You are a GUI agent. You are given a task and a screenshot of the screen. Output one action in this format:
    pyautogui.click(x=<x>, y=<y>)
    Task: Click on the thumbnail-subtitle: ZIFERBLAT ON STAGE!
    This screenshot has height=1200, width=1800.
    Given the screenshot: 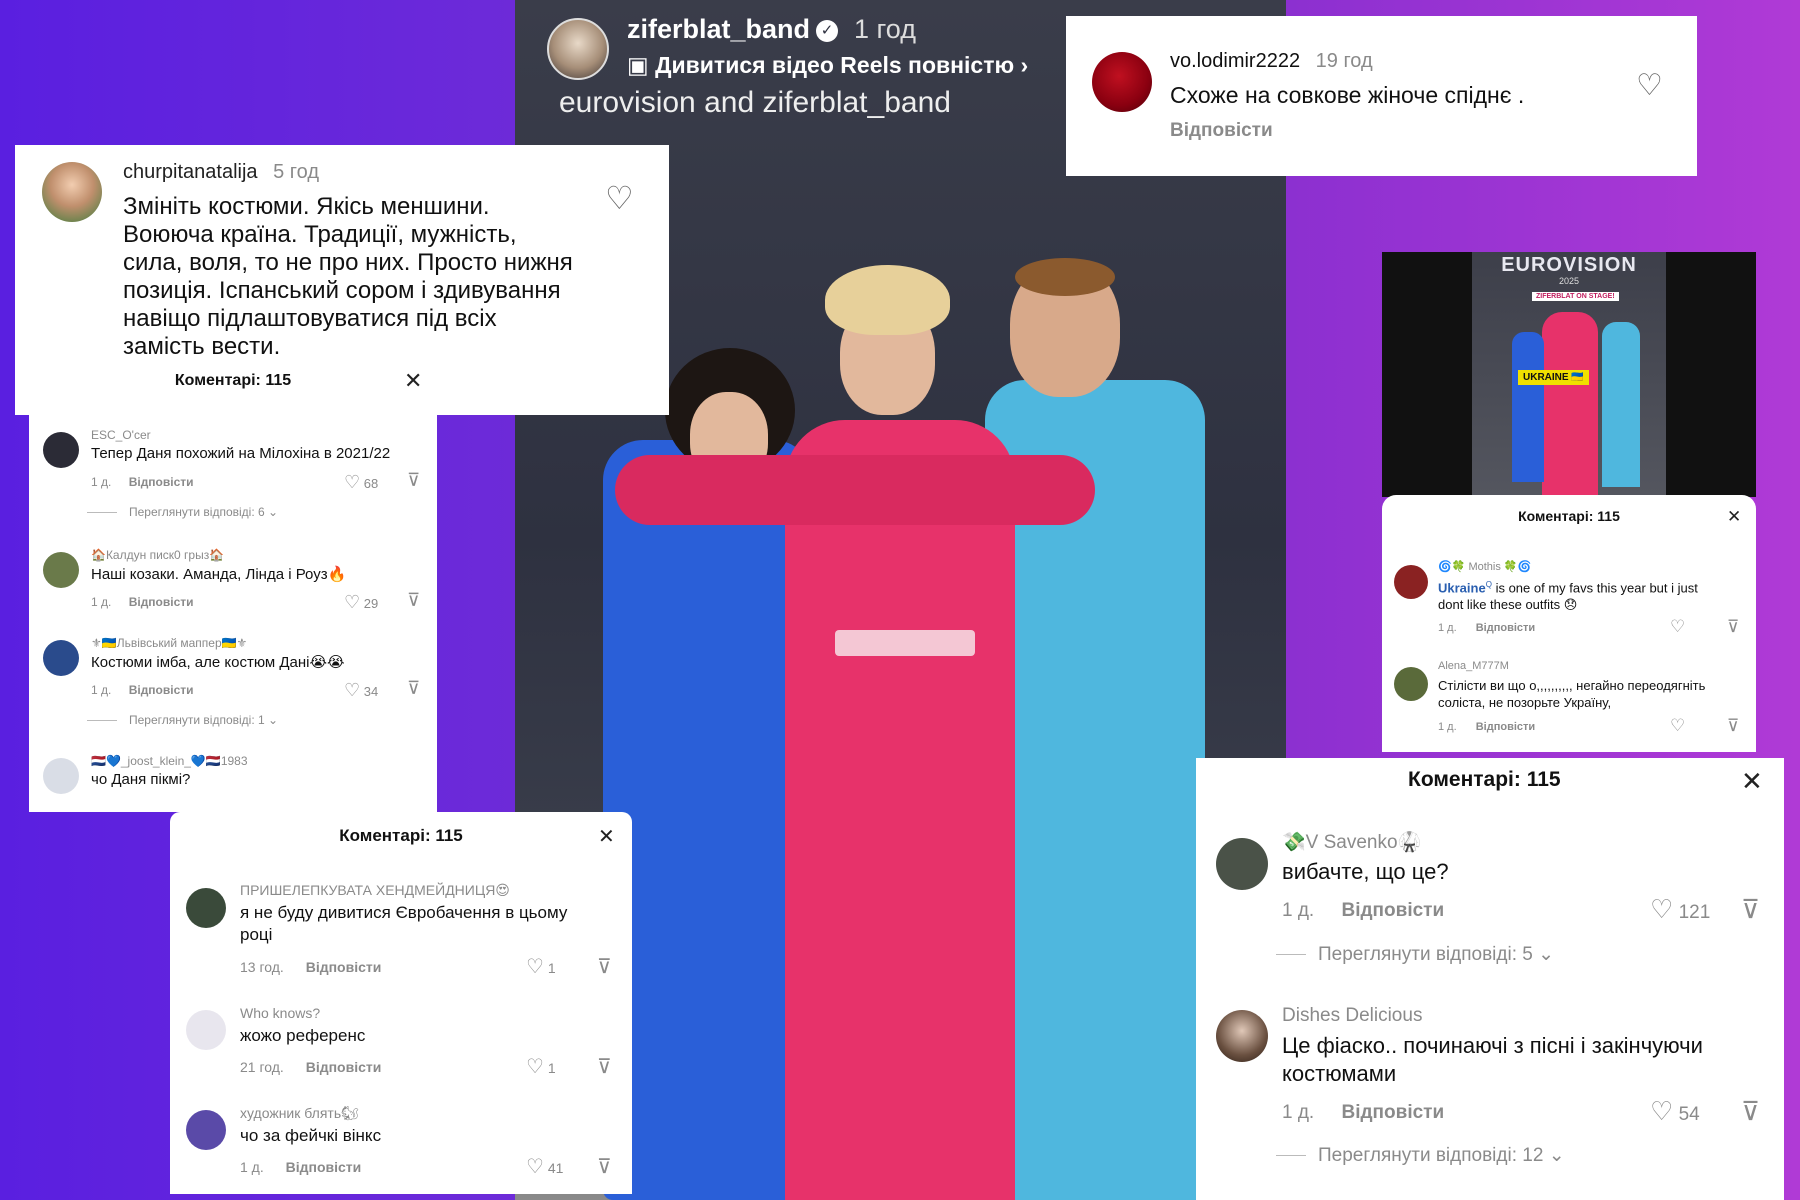 What is the action you would take?
    pyautogui.click(x=1575, y=296)
    